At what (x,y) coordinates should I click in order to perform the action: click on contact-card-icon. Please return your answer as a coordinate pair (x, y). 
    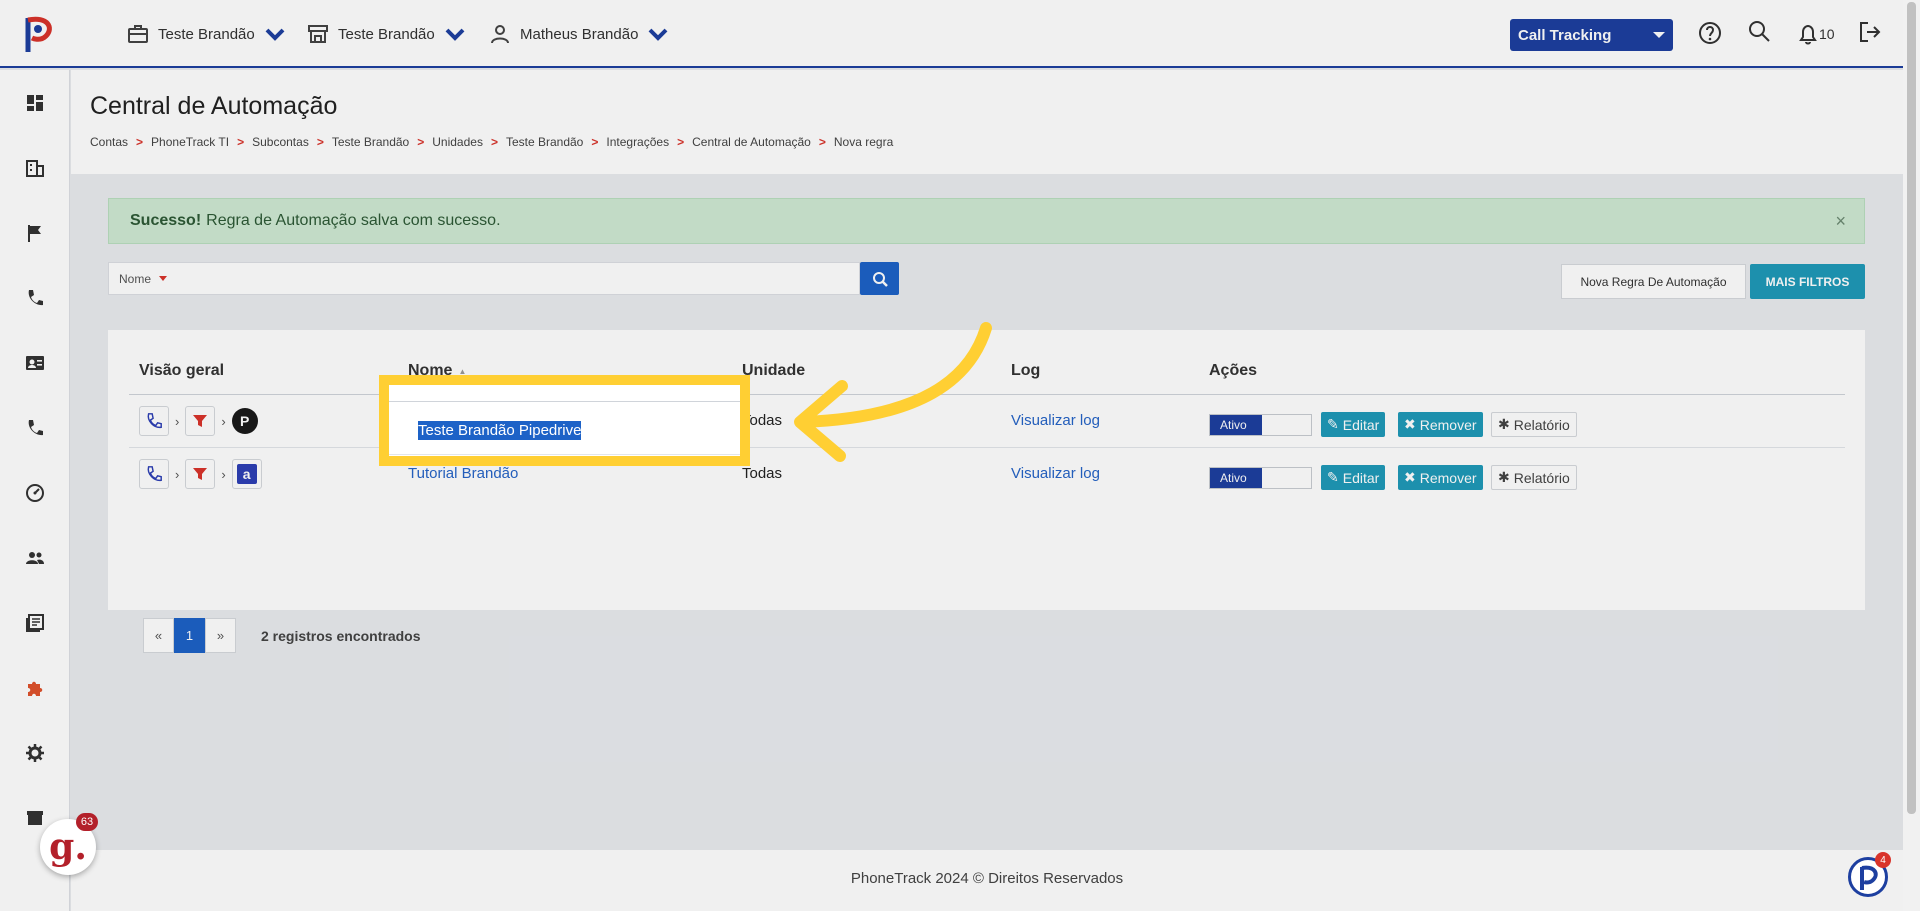
    Looking at the image, I should click on (35, 363).